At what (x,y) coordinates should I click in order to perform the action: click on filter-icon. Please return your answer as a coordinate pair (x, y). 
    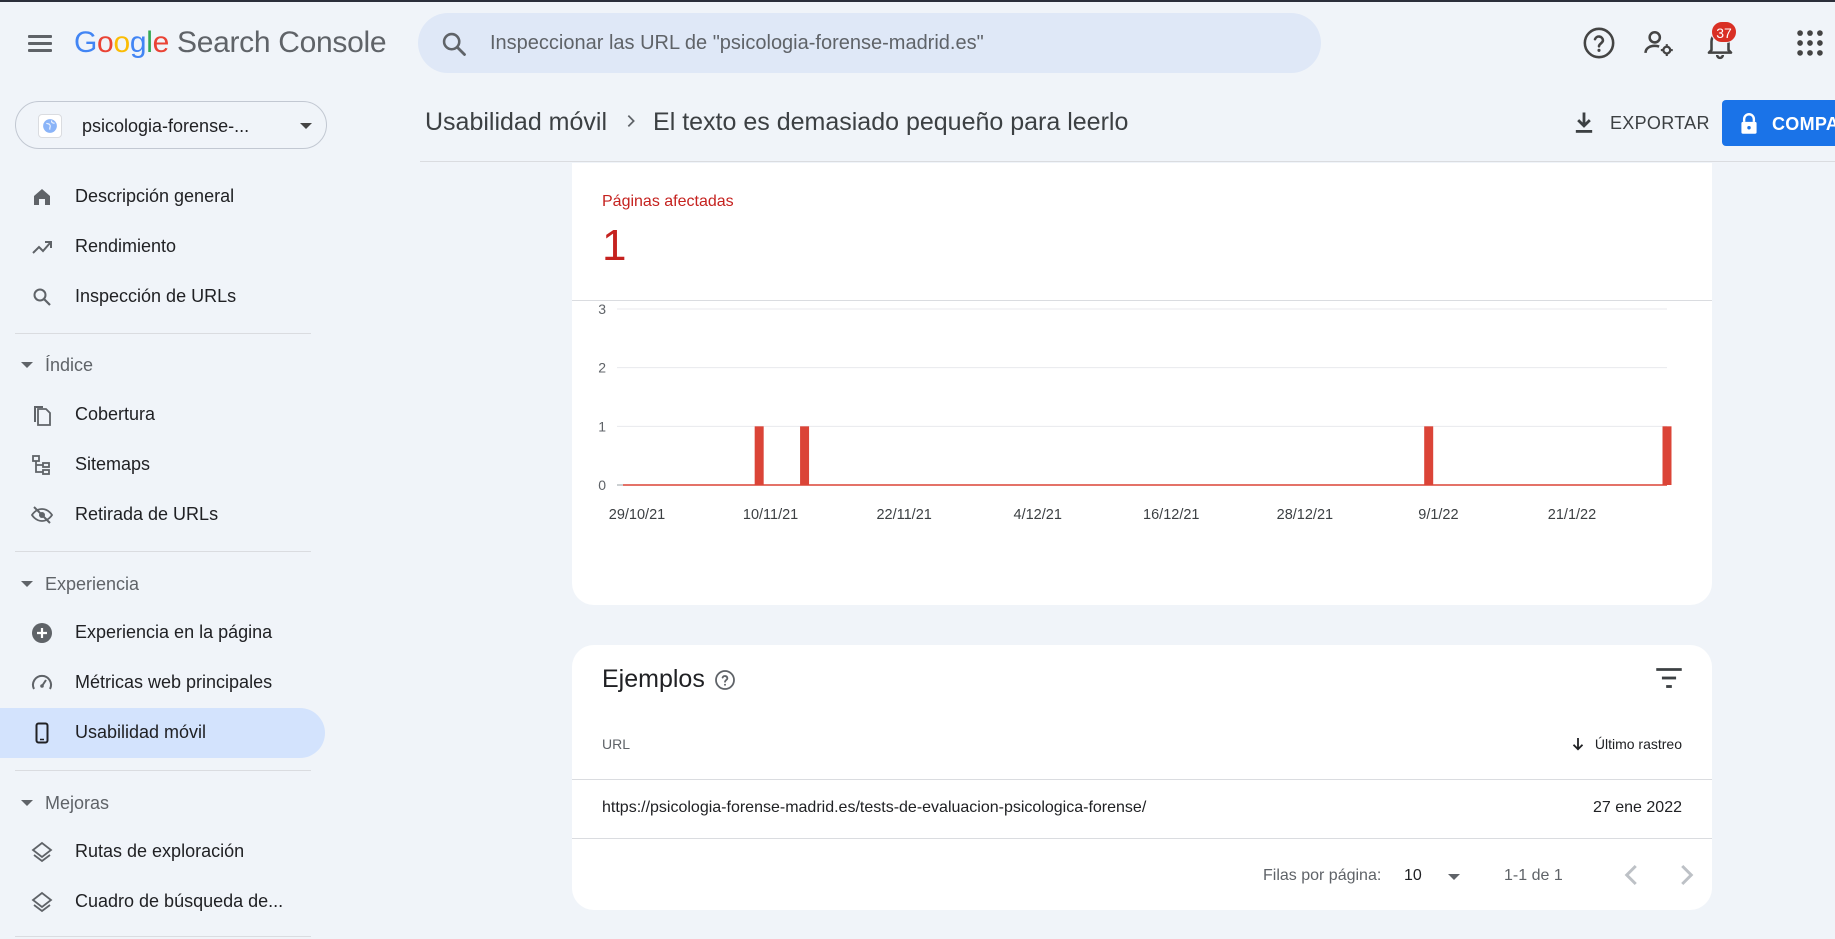
    Looking at the image, I should click on (1669, 678).